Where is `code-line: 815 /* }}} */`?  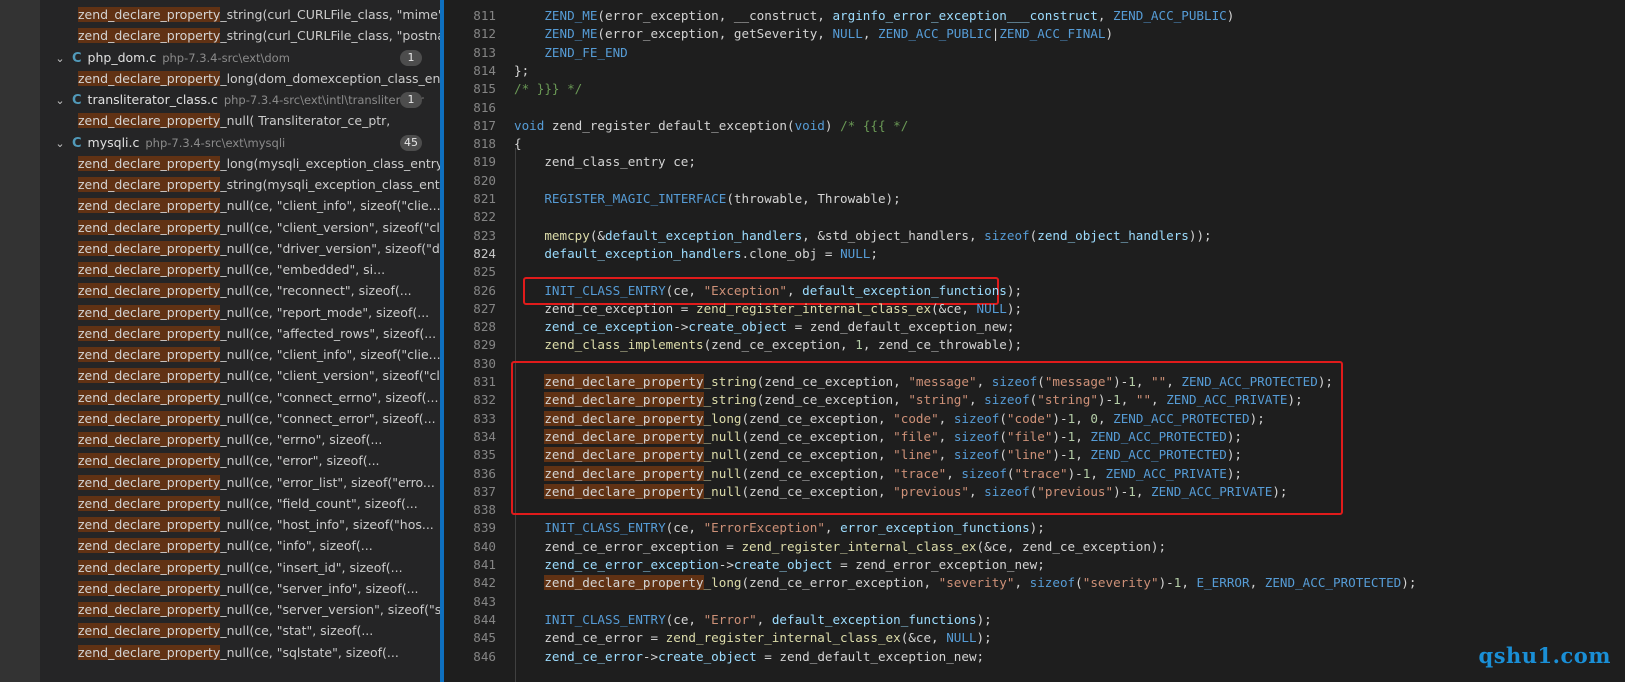 code-line: 815 /* }}} */ is located at coordinates (1034, 88).